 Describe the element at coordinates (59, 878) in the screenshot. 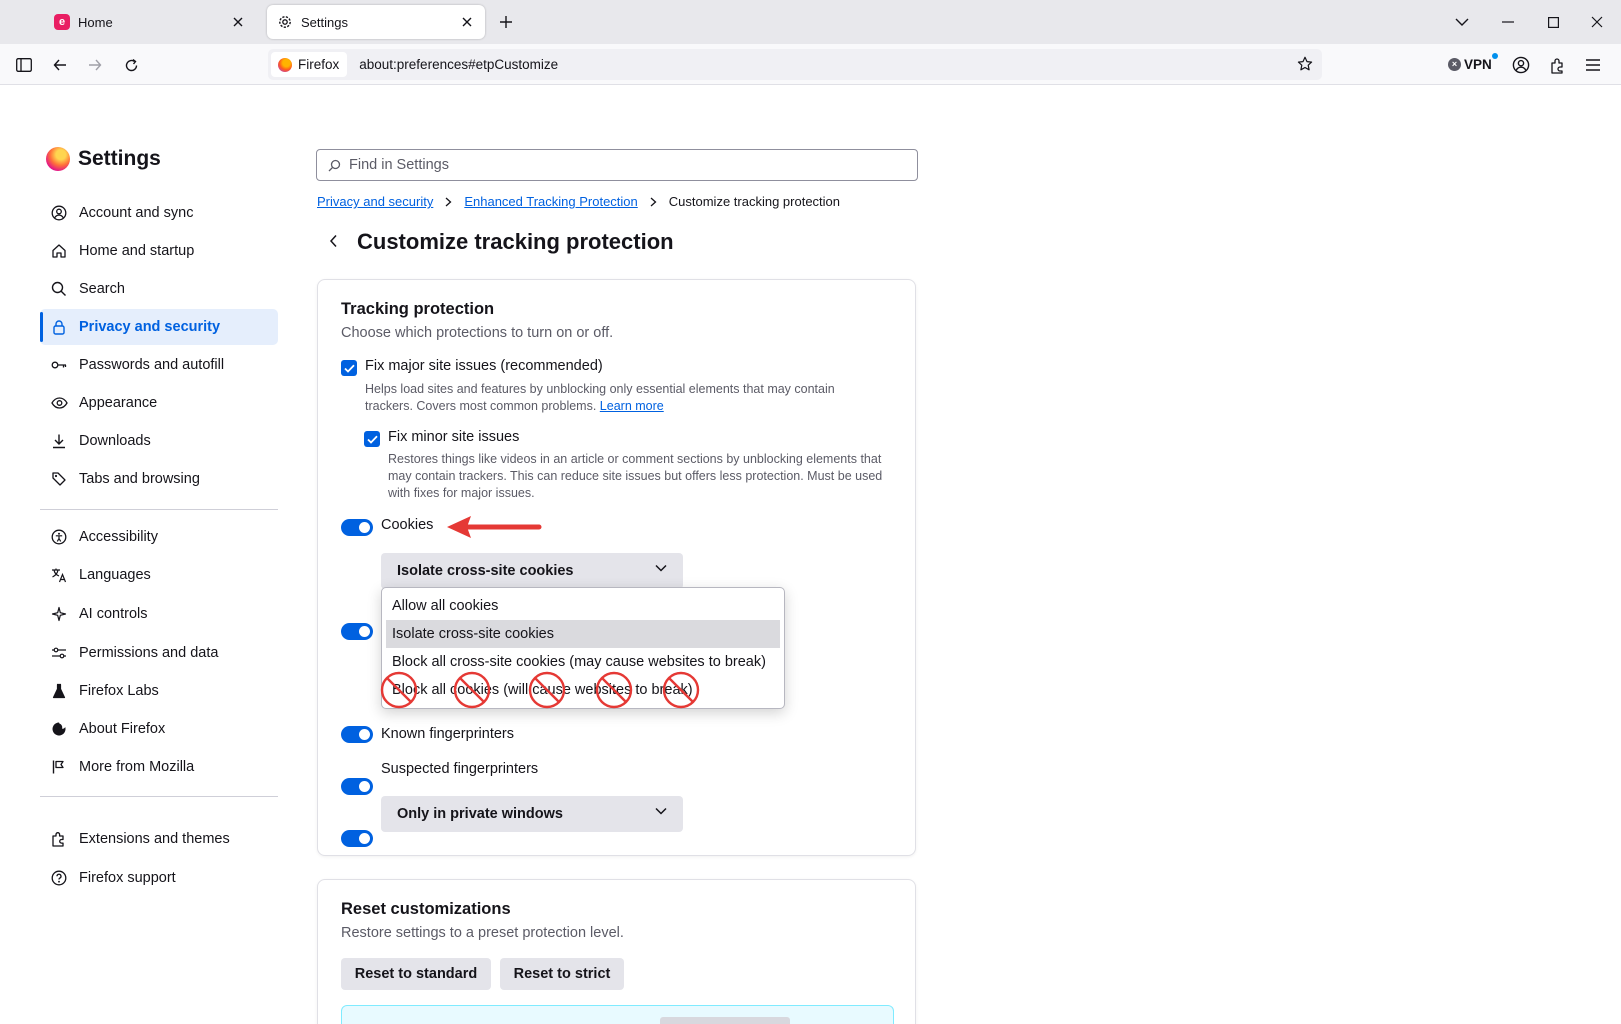

I see `help-icon` at that location.